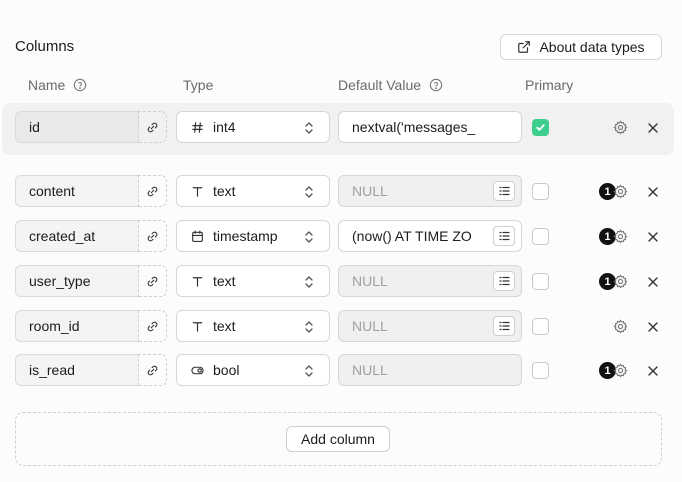 Image resolution: width=682 pixels, height=482 pixels. What do you see at coordinates (338, 439) in the screenshot?
I see `add-column-button: Add column` at bounding box center [338, 439].